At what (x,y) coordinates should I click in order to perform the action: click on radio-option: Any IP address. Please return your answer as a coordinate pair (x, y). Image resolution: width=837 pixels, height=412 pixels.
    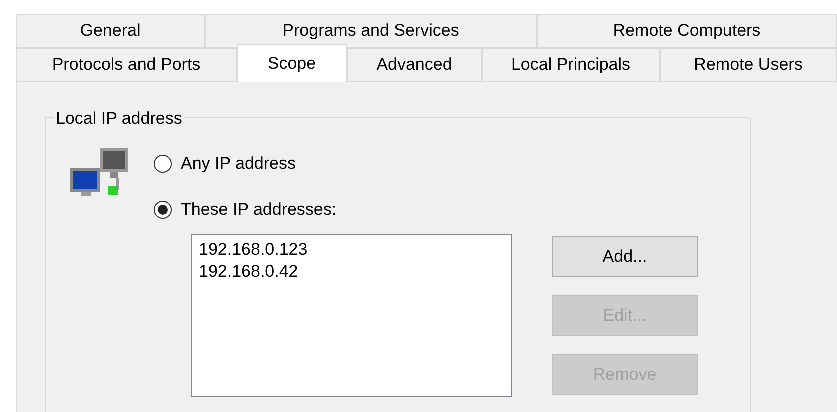
    Looking at the image, I should click on (245, 164).